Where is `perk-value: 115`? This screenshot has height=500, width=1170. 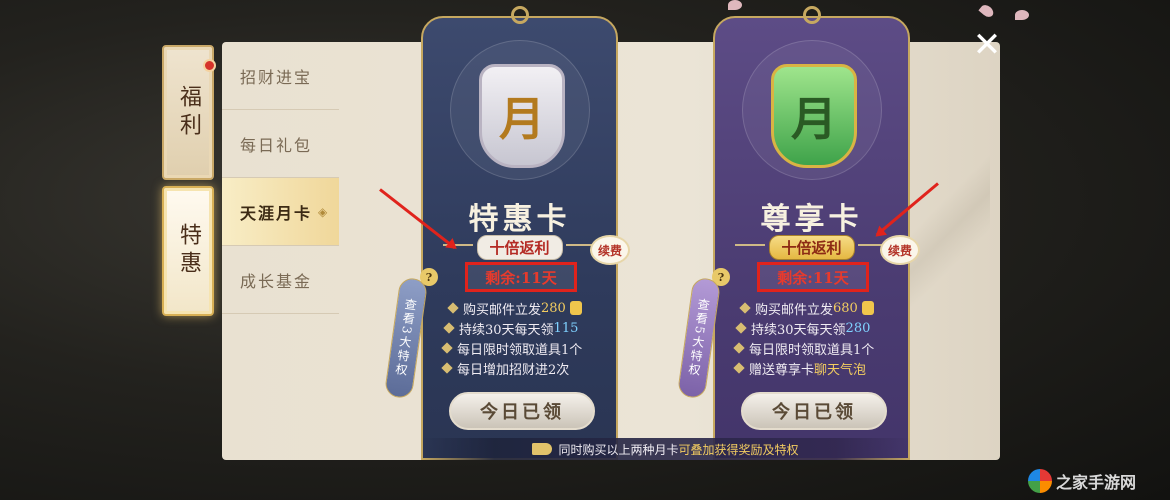
perk-value: 115 is located at coordinates (566, 328).